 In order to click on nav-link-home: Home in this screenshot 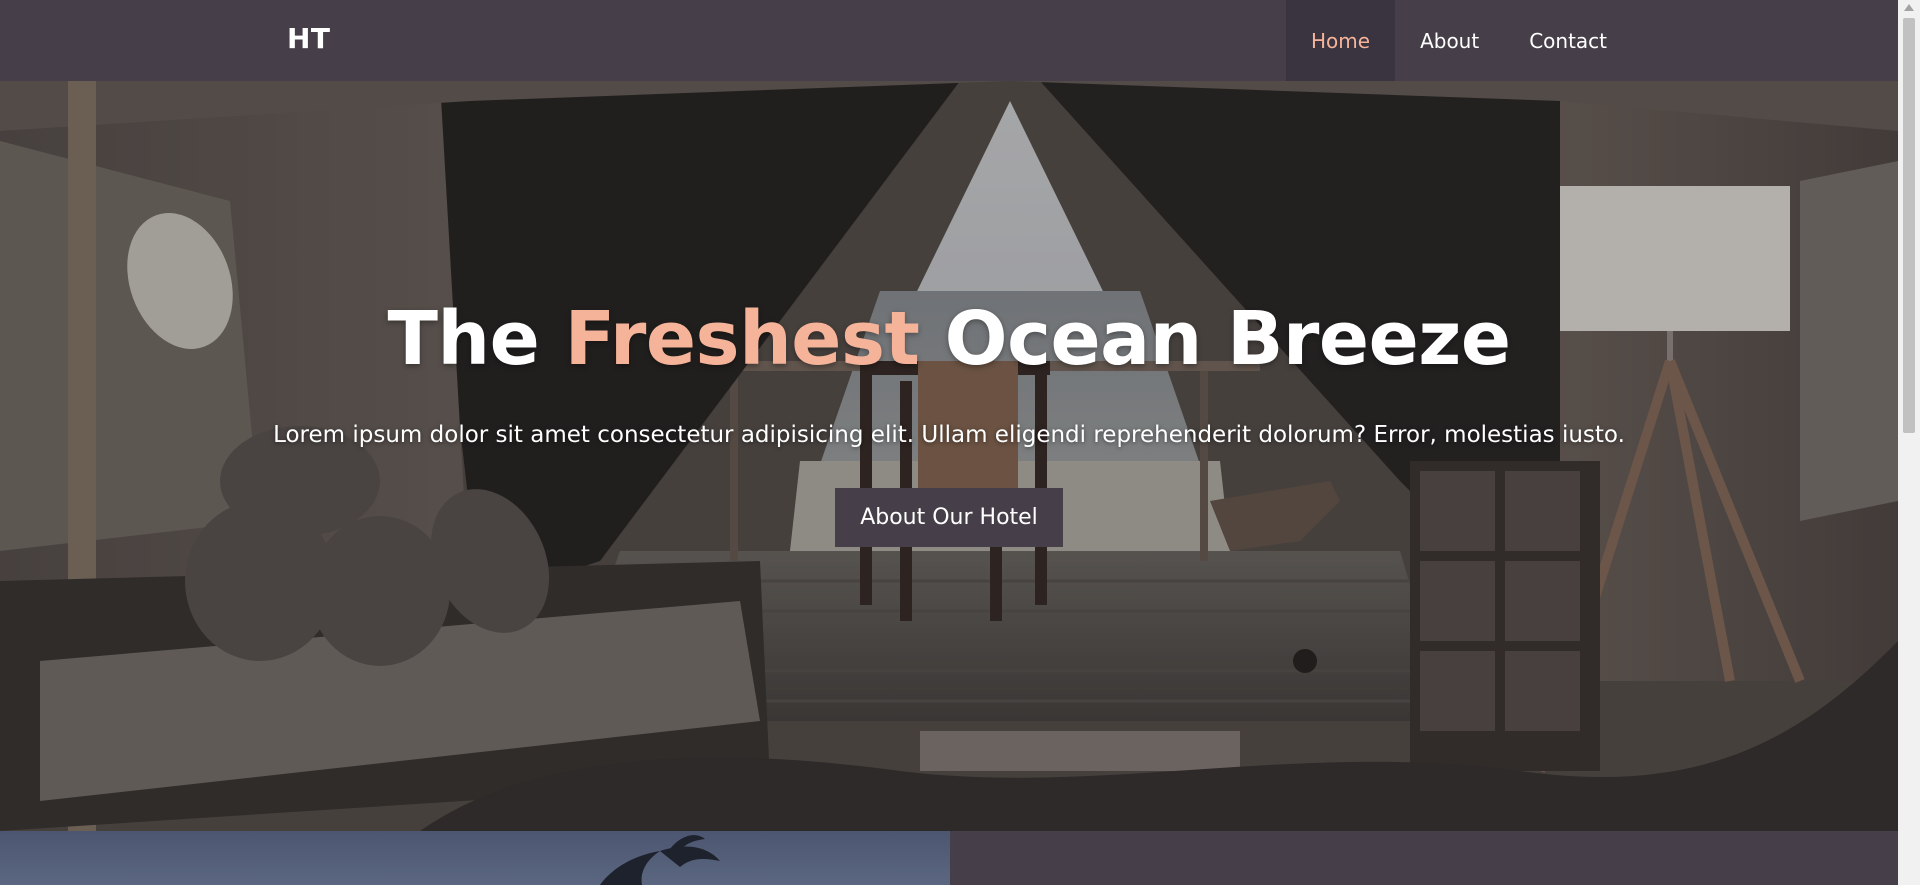, I will do `click(1341, 40)`.